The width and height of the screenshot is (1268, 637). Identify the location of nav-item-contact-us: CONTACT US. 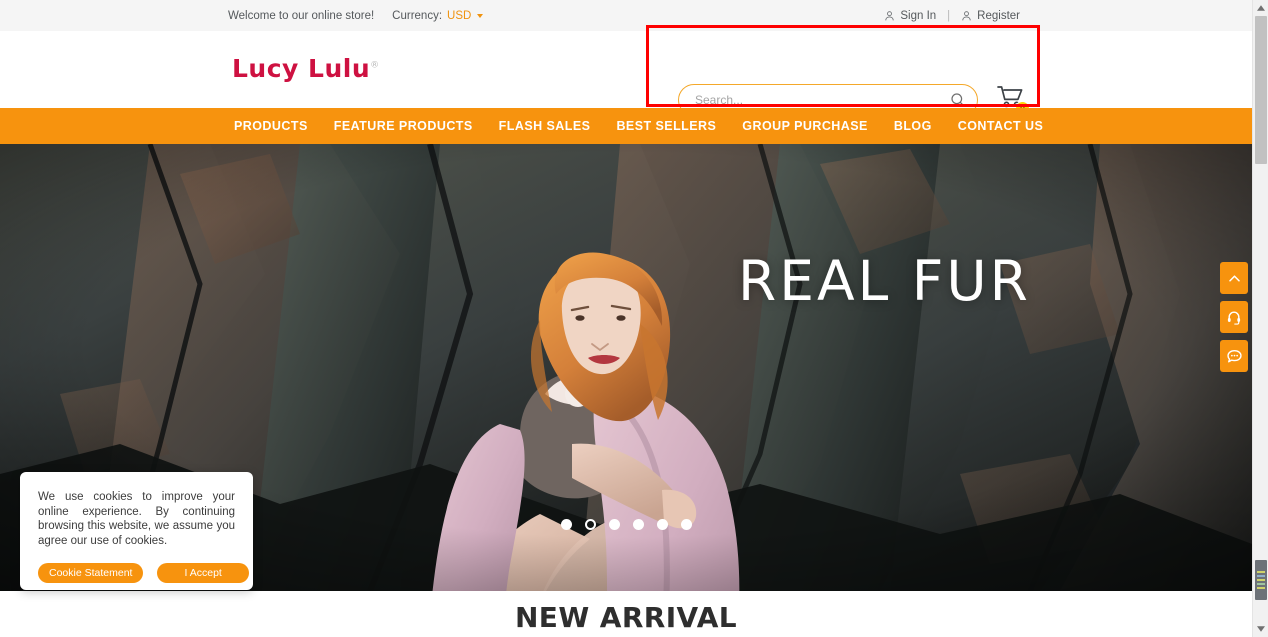
(1001, 126).